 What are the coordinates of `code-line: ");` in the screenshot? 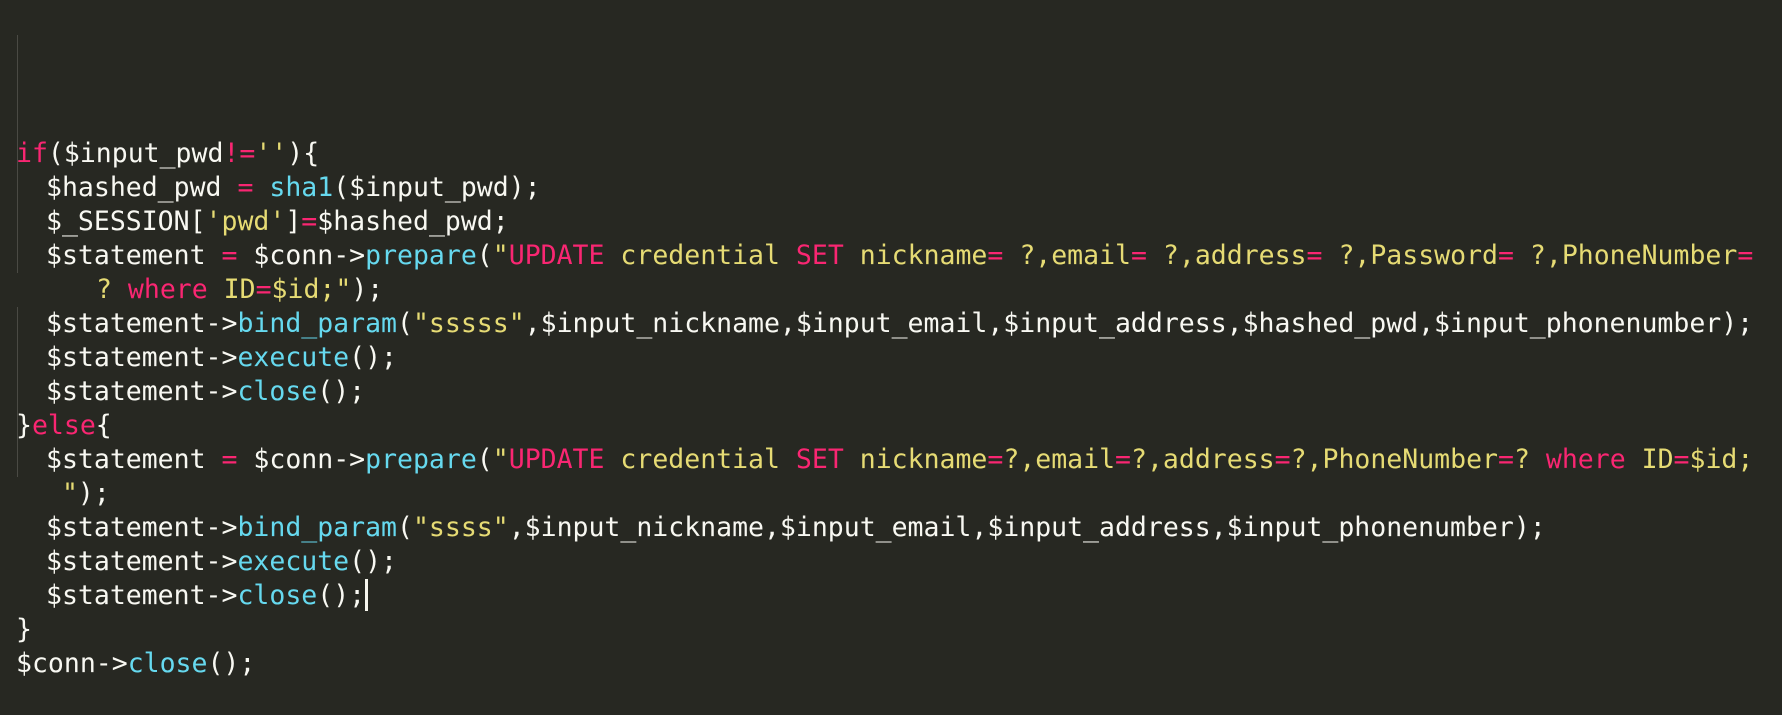 It's located at (899, 494).